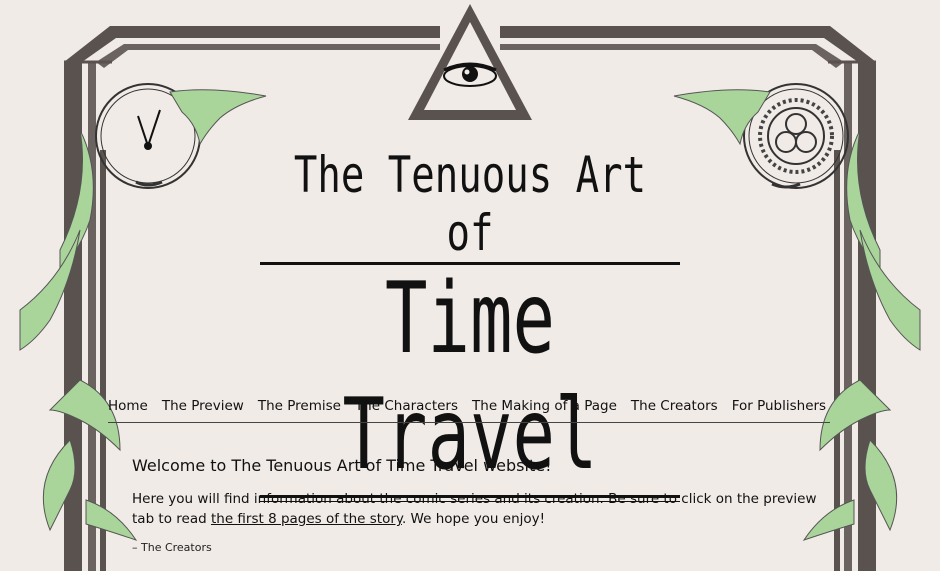 This screenshot has width=940, height=571. I want to click on signature: – The Creators, so click(172, 547).